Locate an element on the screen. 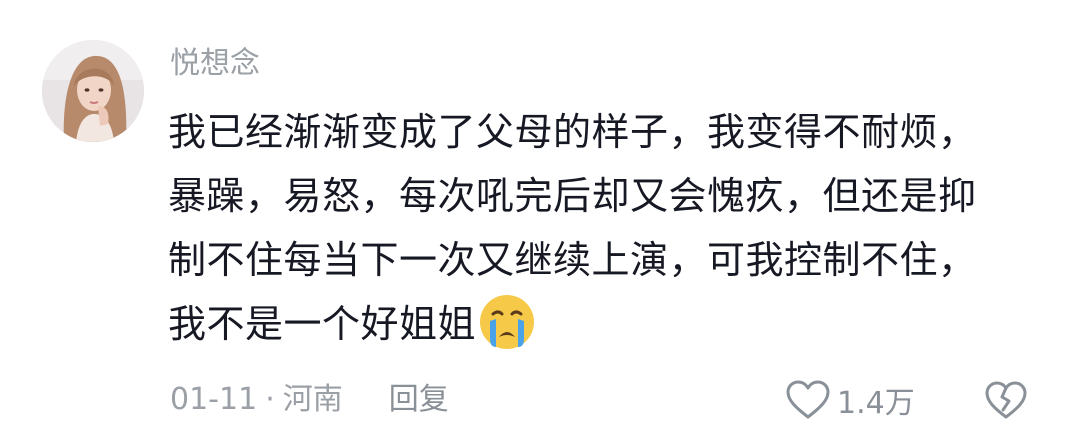 The image size is (1080, 441). username: 悦想念 is located at coordinates (215, 64).